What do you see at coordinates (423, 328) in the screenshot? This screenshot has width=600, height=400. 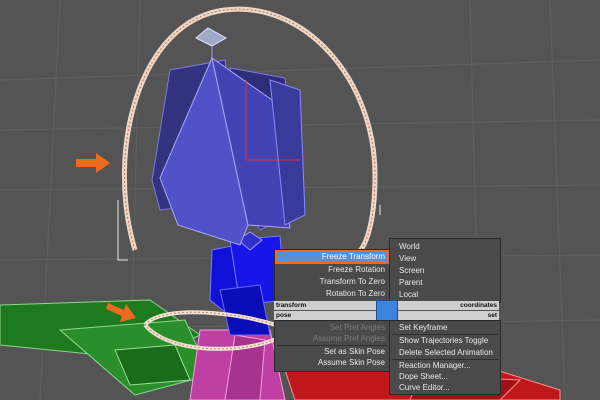 I see `menu-item-set-keyframe: Set Keyframe` at bounding box center [423, 328].